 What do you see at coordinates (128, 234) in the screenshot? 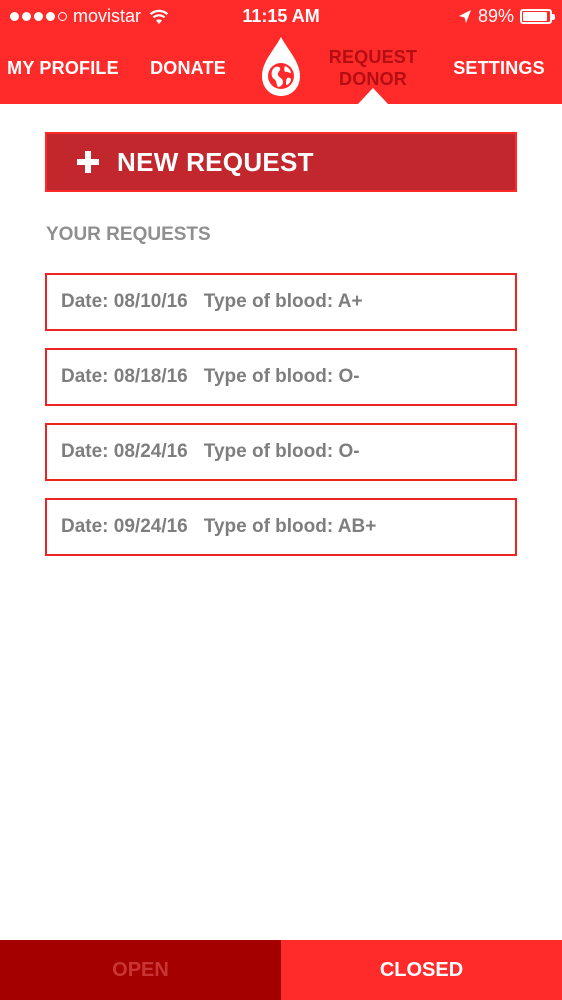
I see `your-requests-heading: YOUR REQUESTS` at bounding box center [128, 234].